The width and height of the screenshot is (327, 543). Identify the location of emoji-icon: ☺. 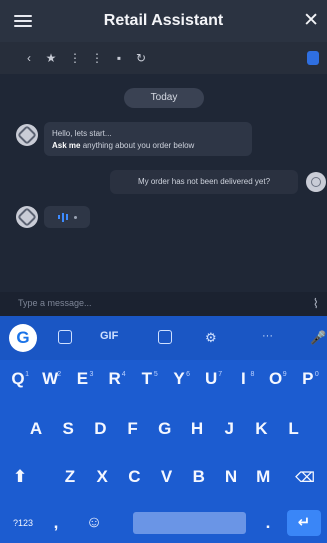
(94, 523).